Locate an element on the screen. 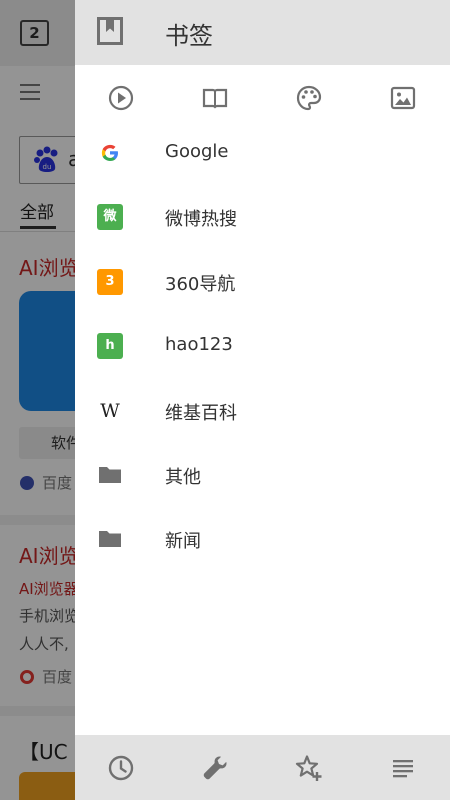 This screenshot has width=450, height=800. bookmark-item: 3 360导航 is located at coordinates (262, 283).